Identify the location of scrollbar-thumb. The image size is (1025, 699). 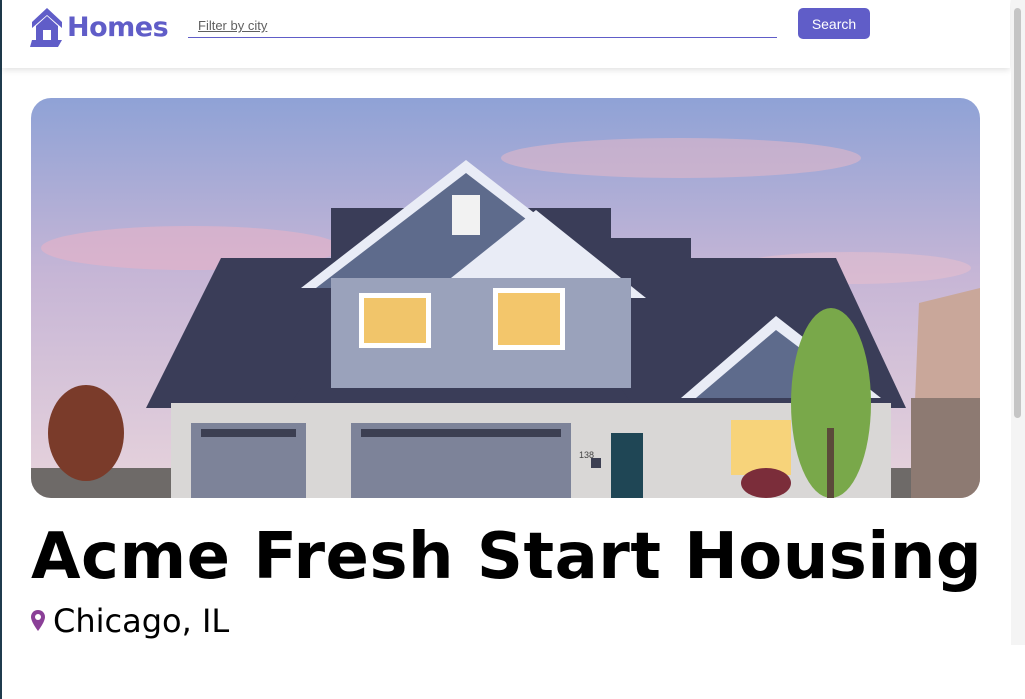
(1017, 213).